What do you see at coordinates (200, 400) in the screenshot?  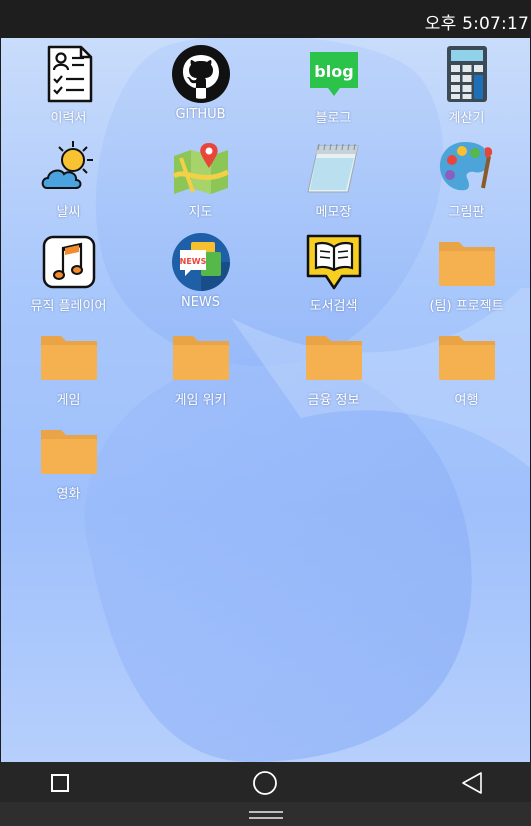 I see `app-label: 게임 위키` at bounding box center [200, 400].